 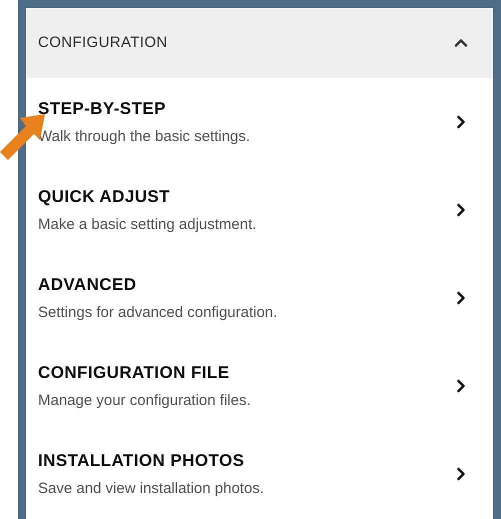 What do you see at coordinates (151, 488) in the screenshot?
I see `item-description: Save and view installation photos.` at bounding box center [151, 488].